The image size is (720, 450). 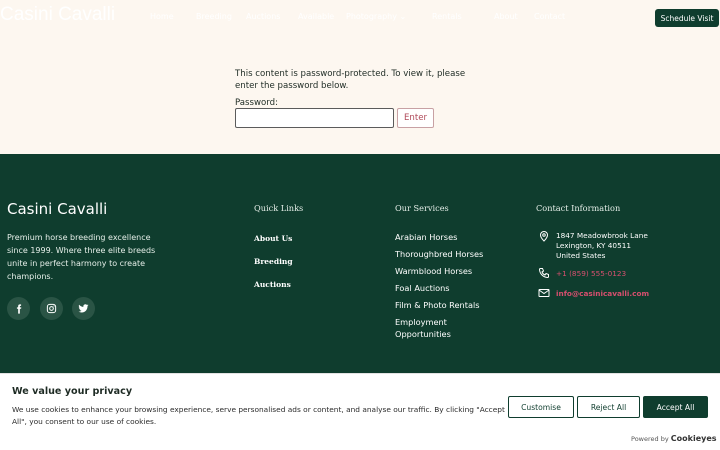 I want to click on nav-contact: Contact, so click(x=558, y=16).